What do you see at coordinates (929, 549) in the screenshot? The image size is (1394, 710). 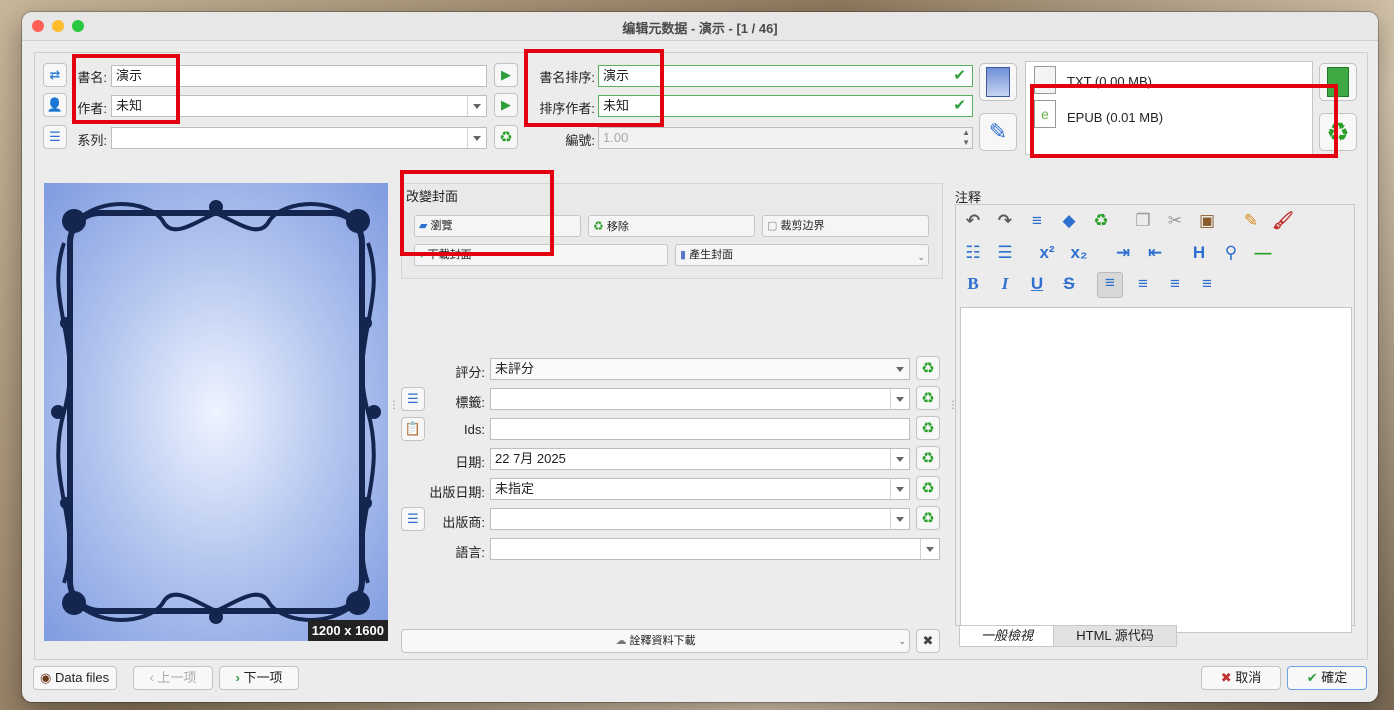 I see `language-dropdown-arrow` at bounding box center [929, 549].